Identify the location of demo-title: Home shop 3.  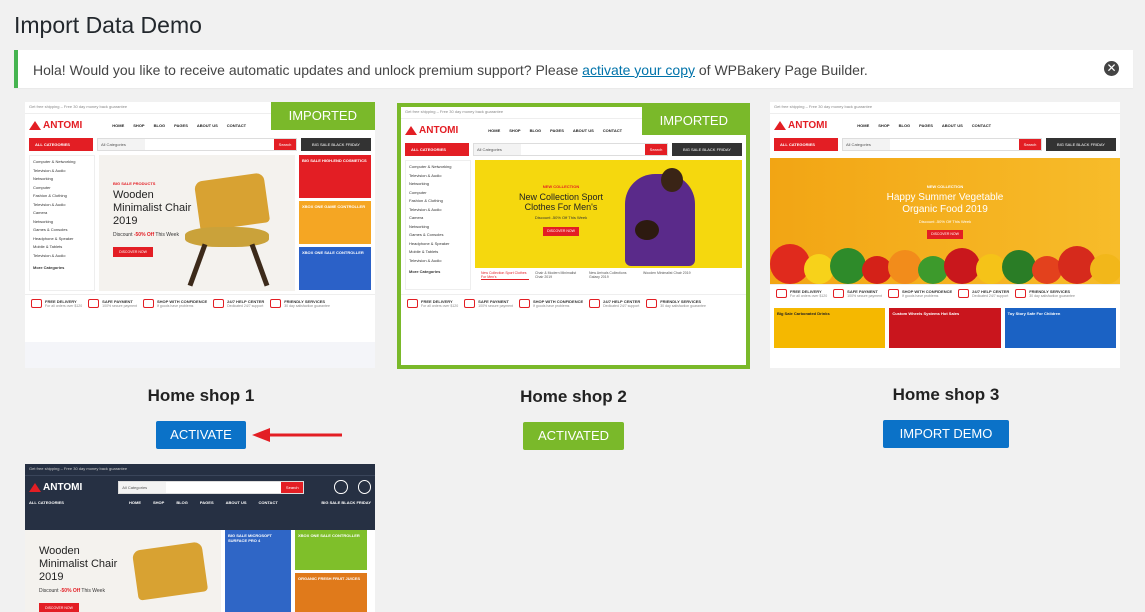
(946, 394).